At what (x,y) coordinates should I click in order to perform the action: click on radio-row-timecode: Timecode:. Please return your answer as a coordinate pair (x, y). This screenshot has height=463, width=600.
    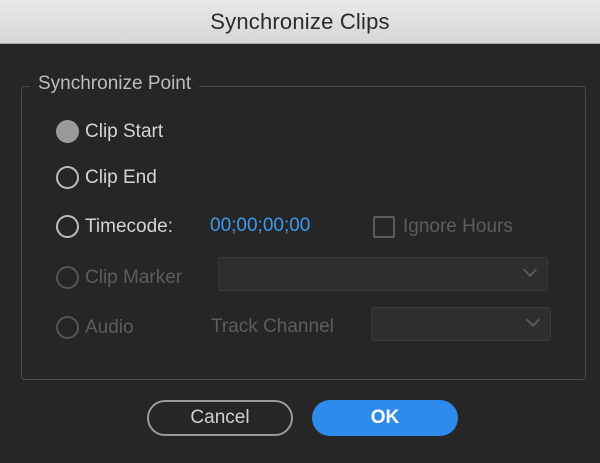
    Looking at the image, I should click on (114, 226).